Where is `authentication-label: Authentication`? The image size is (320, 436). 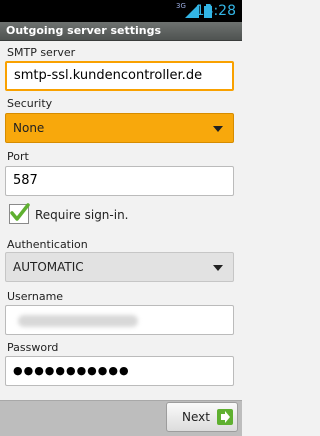 authentication-label: Authentication is located at coordinates (47, 244).